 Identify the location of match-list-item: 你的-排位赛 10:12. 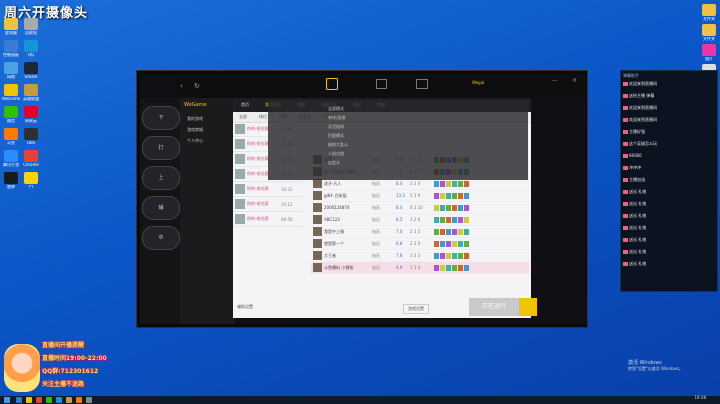
(268, 204).